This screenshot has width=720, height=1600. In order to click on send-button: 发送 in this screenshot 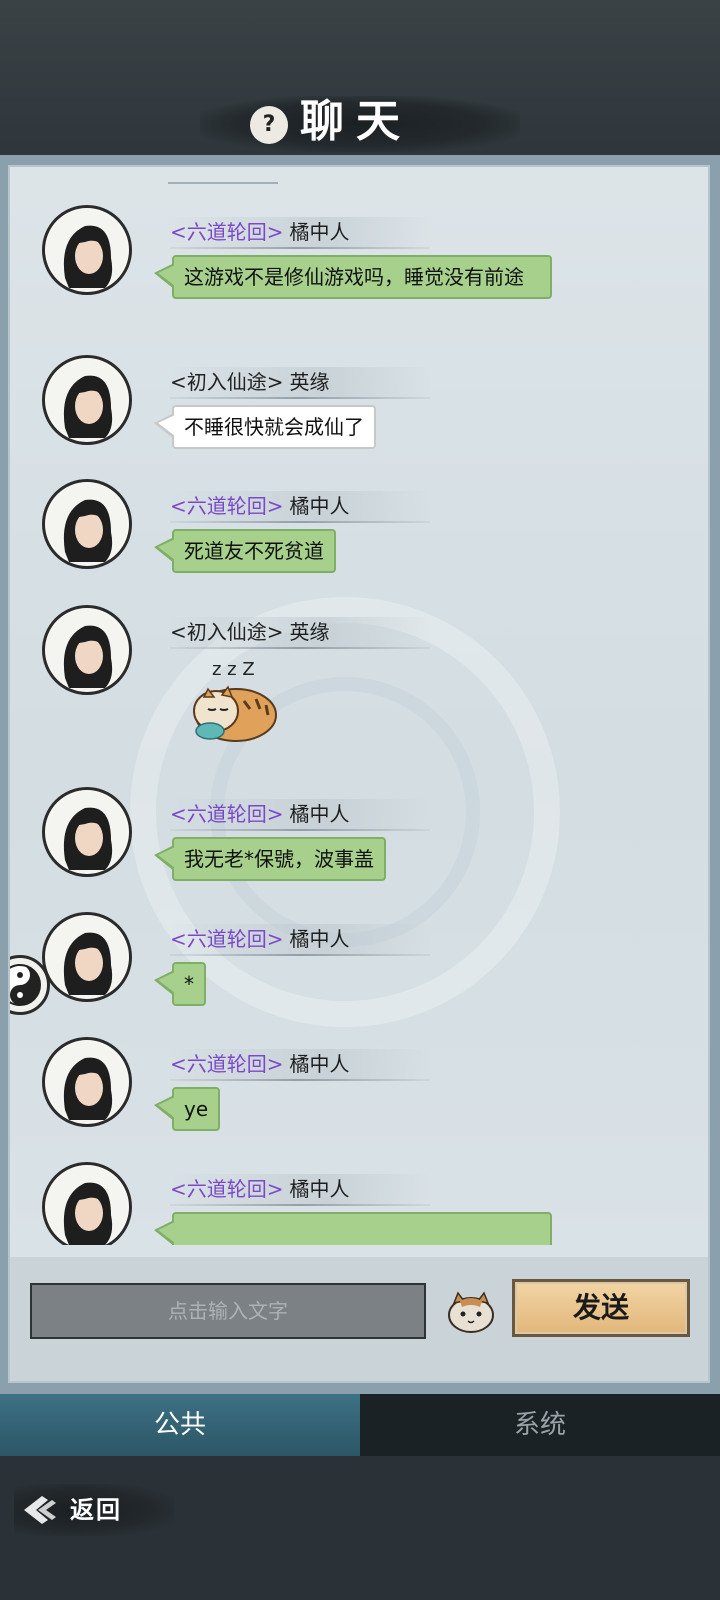, I will do `click(601, 1308)`.